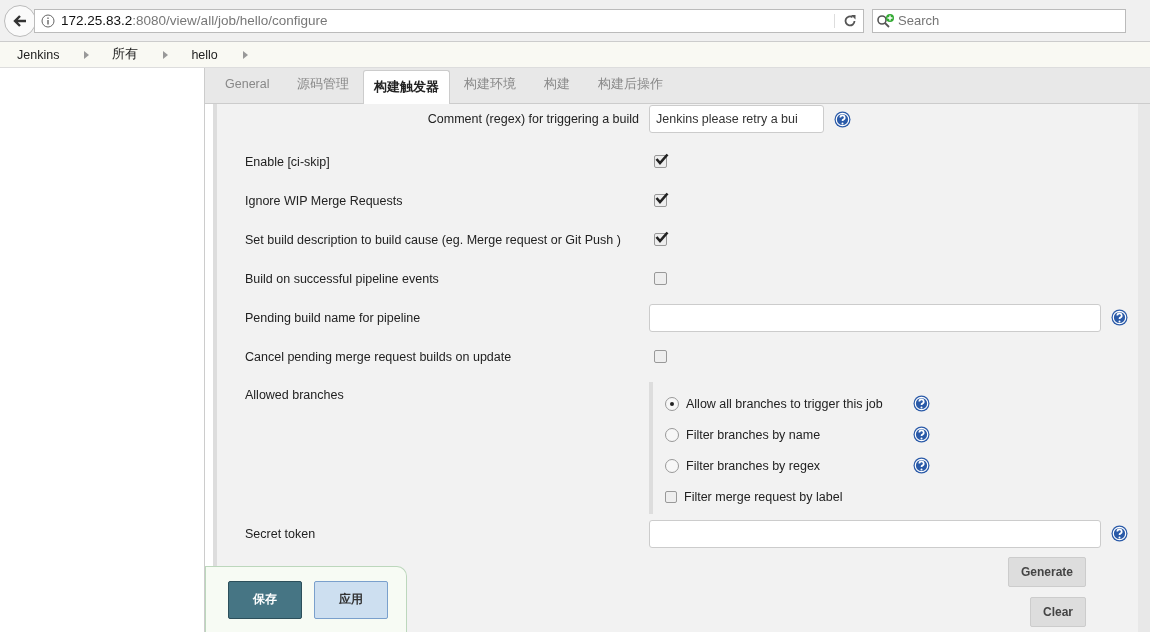 The height and width of the screenshot is (632, 1150). I want to click on option-label: Filter branches by regex, so click(754, 465).